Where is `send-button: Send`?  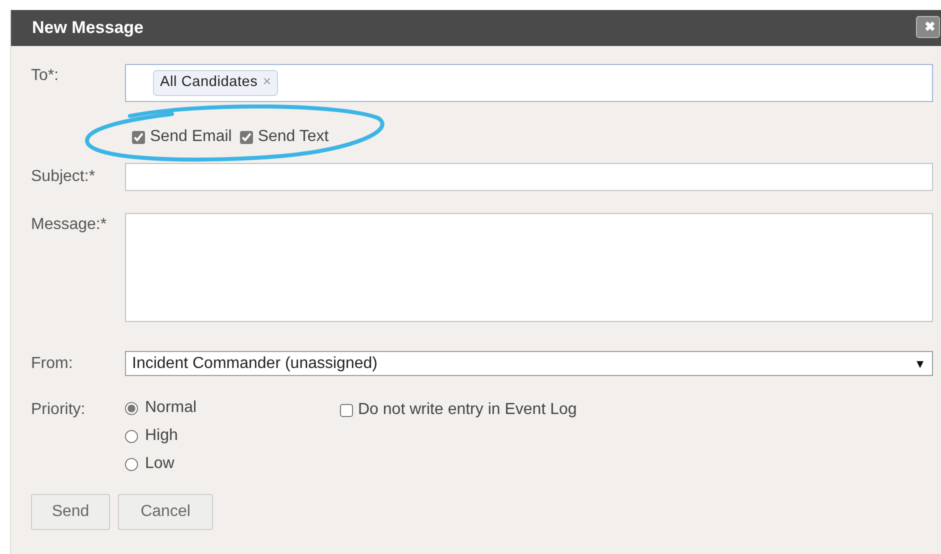 send-button: Send is located at coordinates (70, 512).